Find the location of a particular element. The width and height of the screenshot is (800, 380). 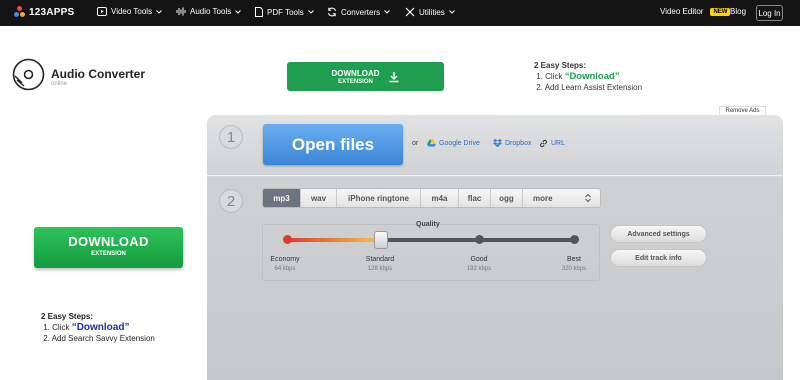

quality-tick-good is located at coordinates (479, 239).